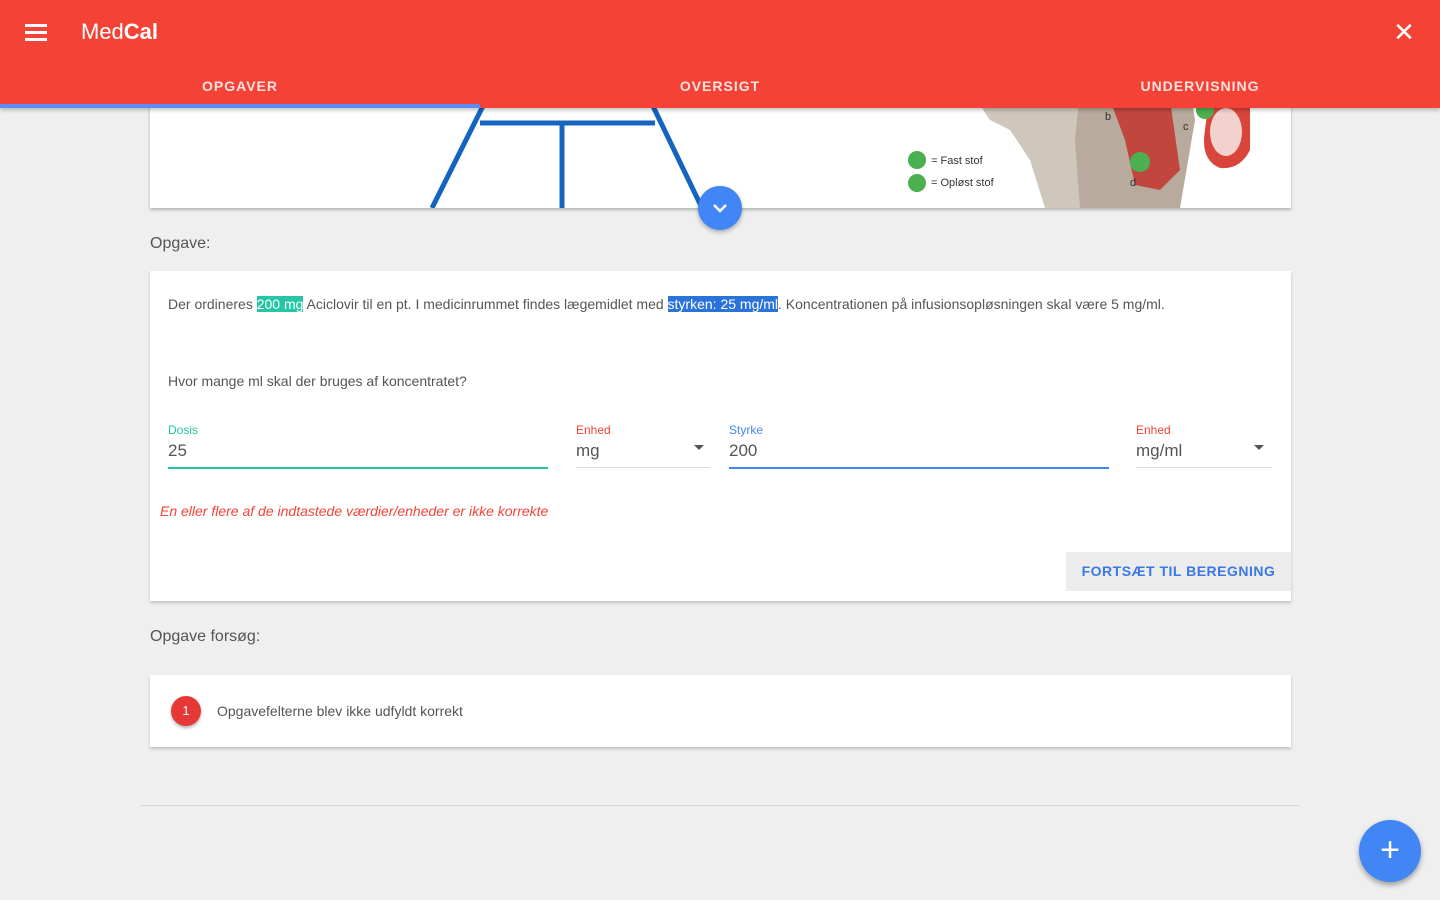 The width and height of the screenshot is (1440, 900). Describe the element at coordinates (1153, 430) in the screenshot. I see `strength-unit-label: Enhed` at that location.